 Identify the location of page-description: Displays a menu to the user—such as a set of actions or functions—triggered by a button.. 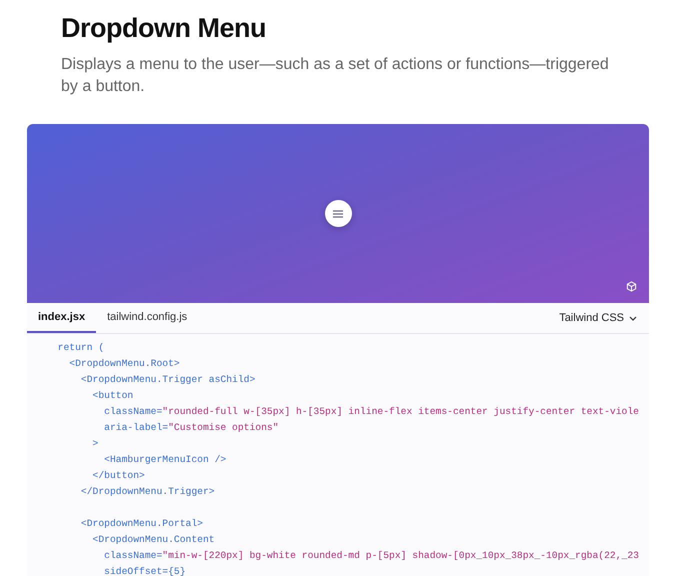
(335, 76).